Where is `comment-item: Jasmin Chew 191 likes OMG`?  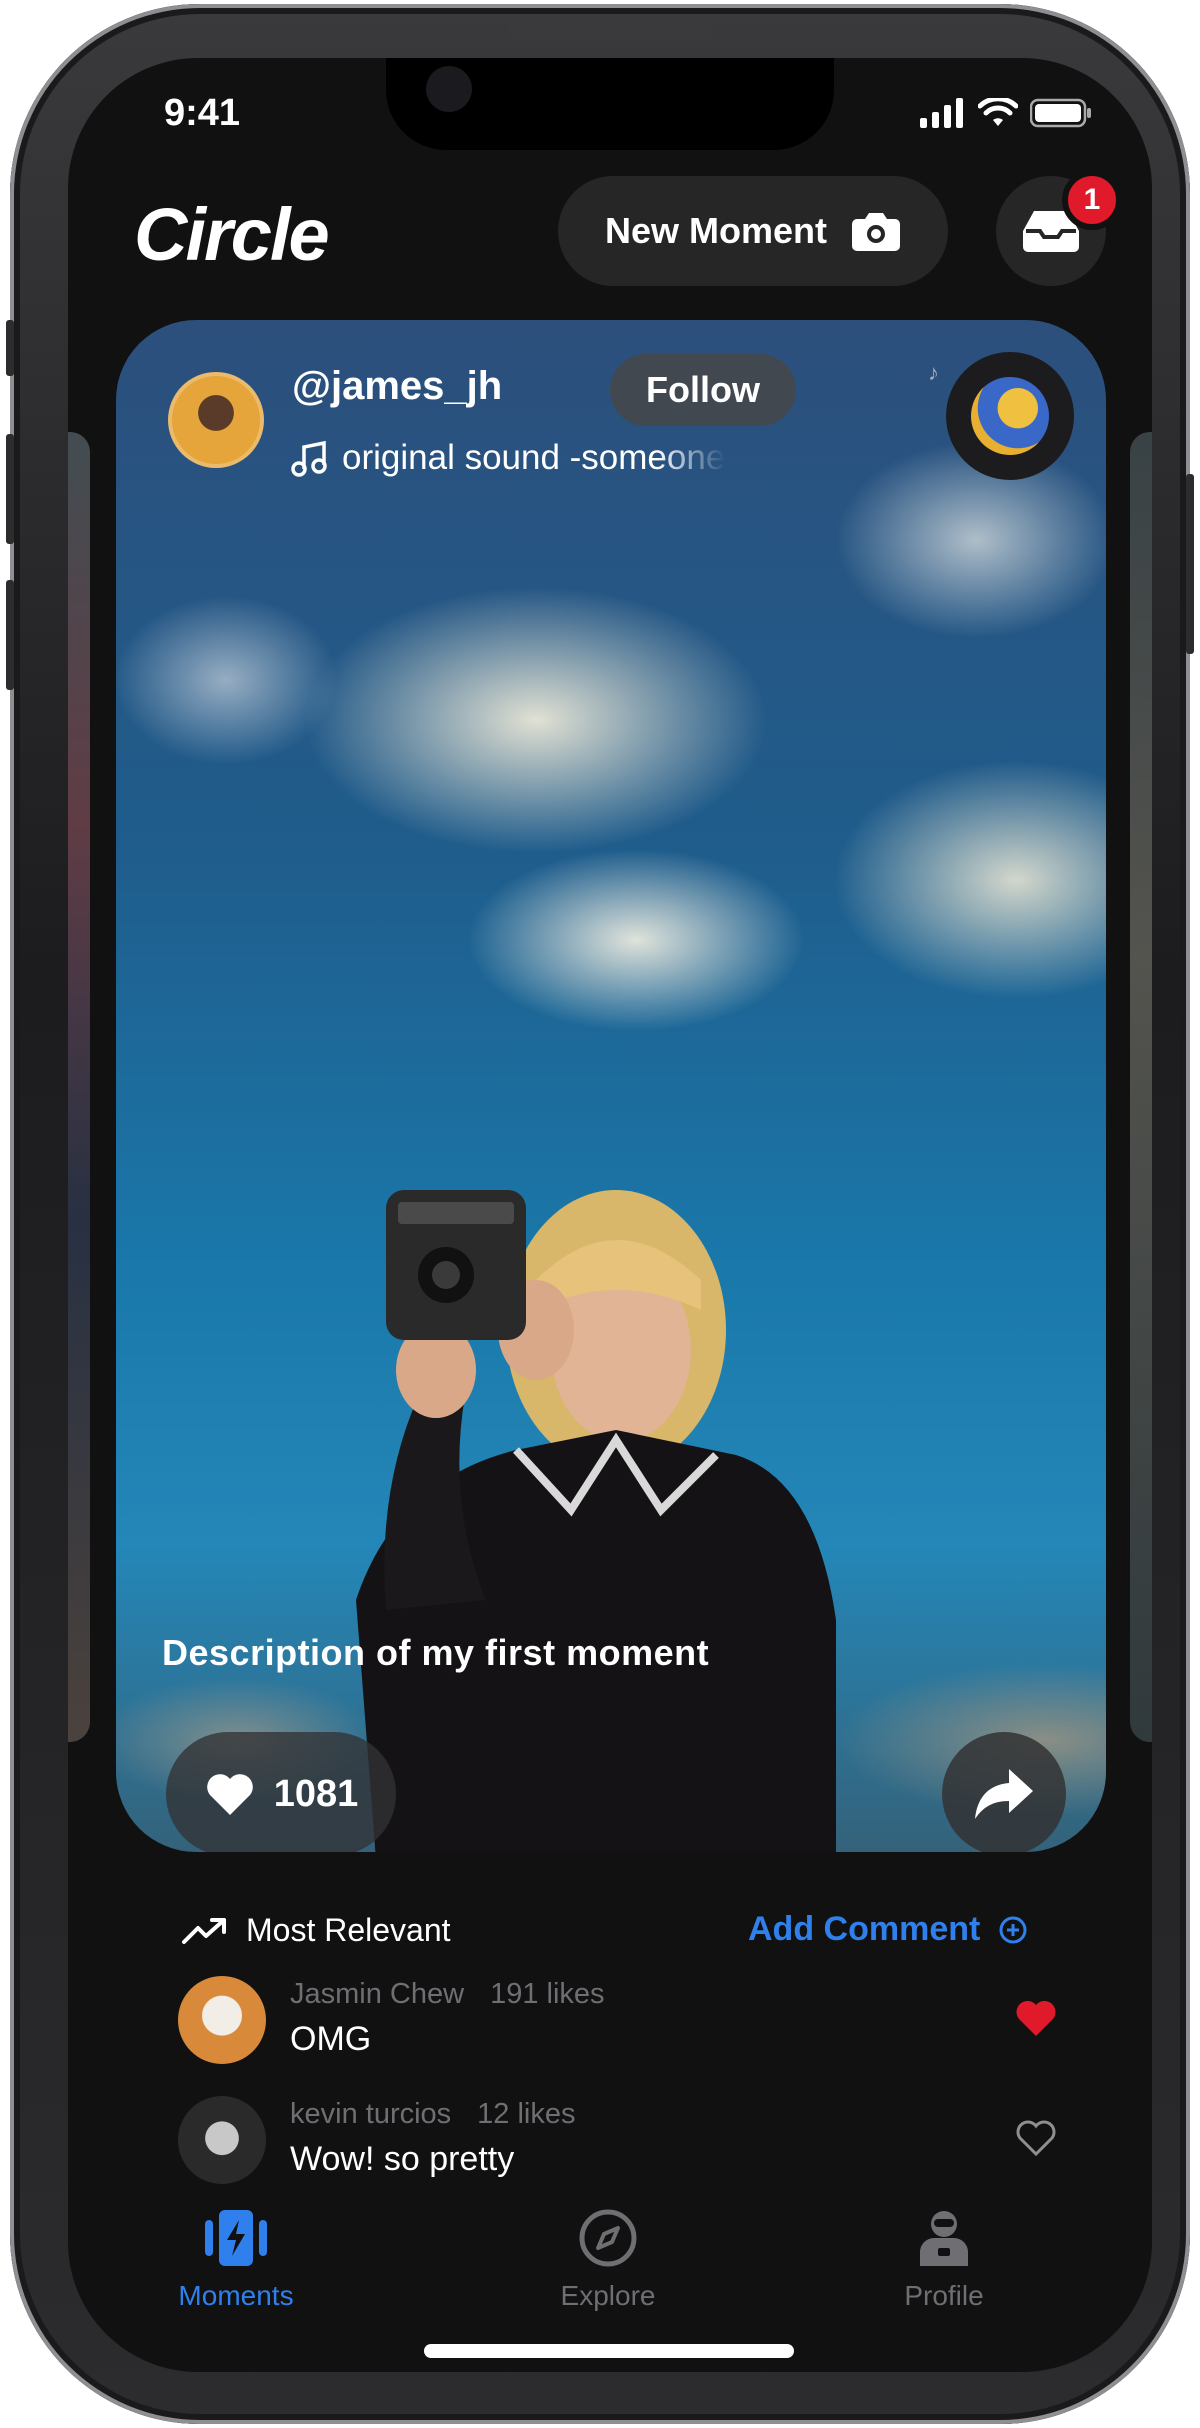 comment-item: Jasmin Chew 191 likes OMG is located at coordinates (618, 2021).